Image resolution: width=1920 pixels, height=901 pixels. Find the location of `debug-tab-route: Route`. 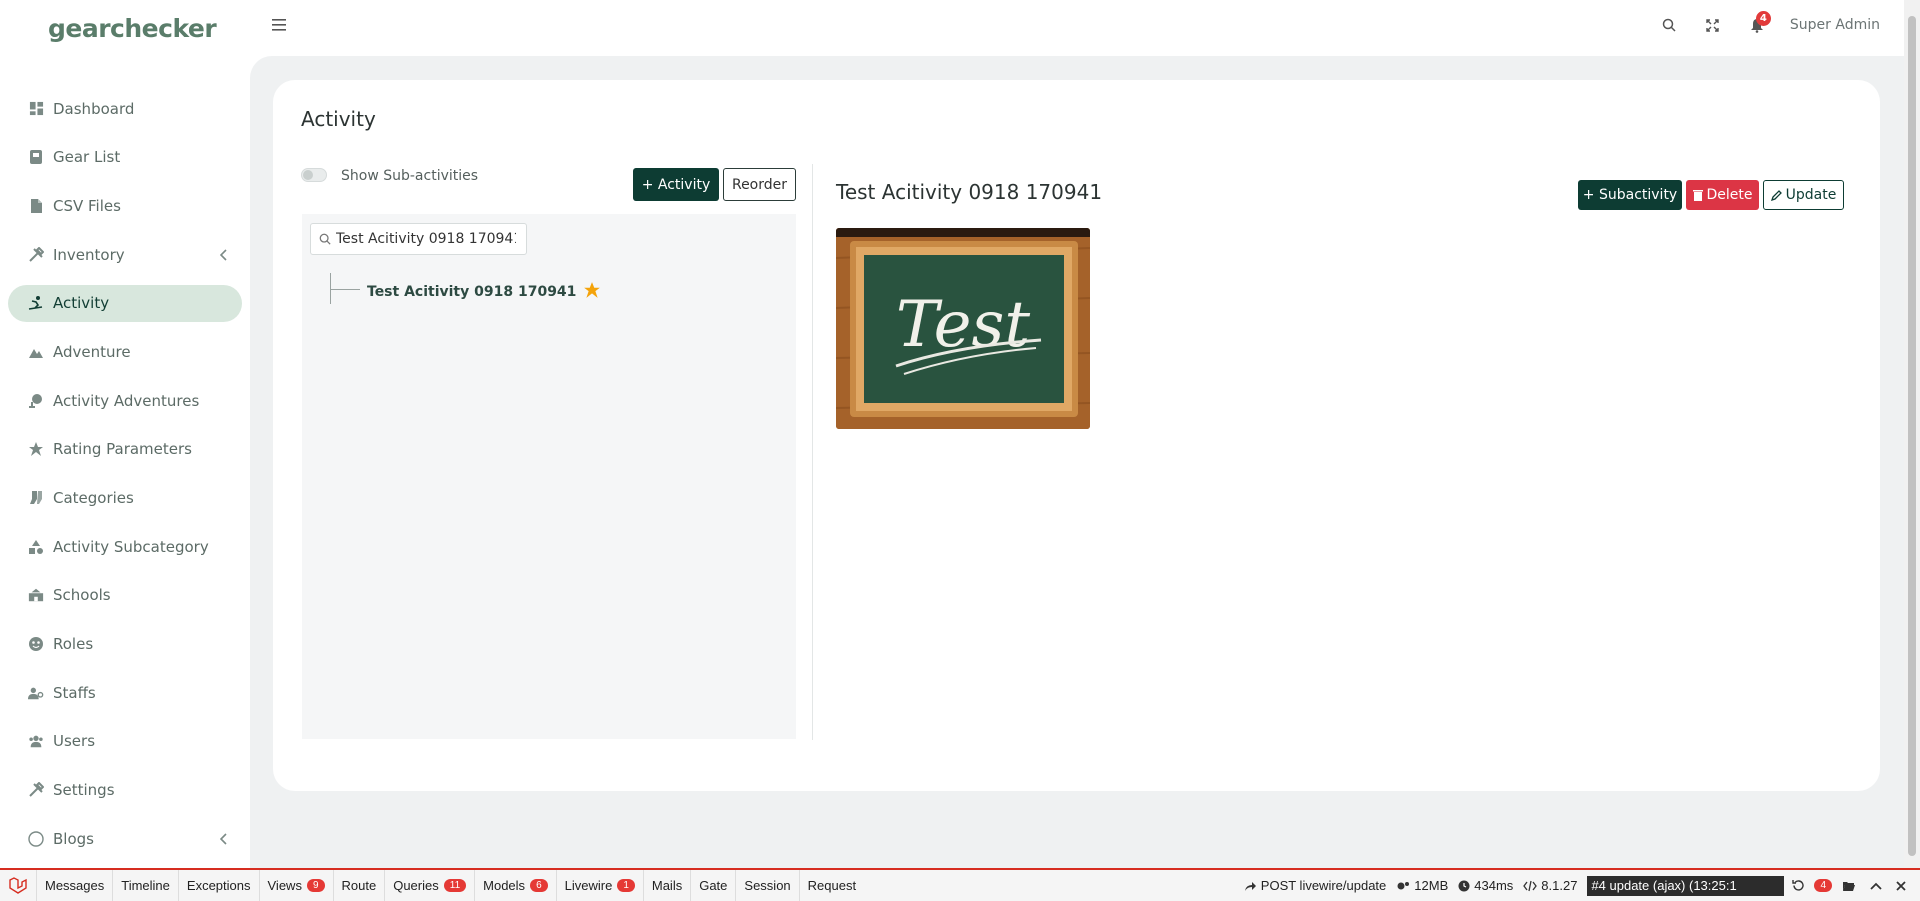

debug-tab-route: Route is located at coordinates (358, 885).